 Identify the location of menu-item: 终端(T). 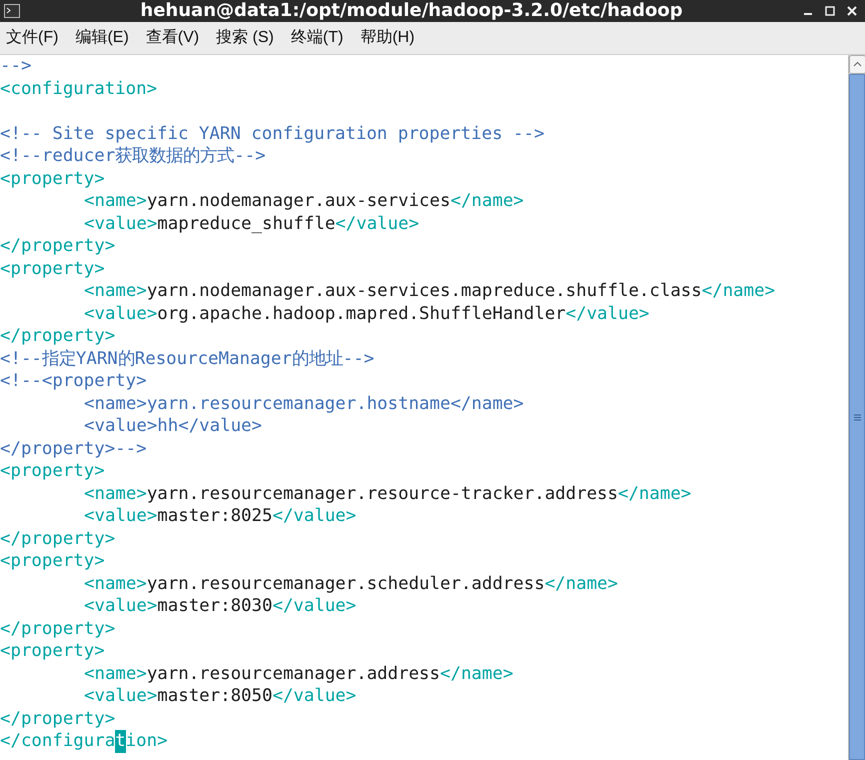
(317, 38).